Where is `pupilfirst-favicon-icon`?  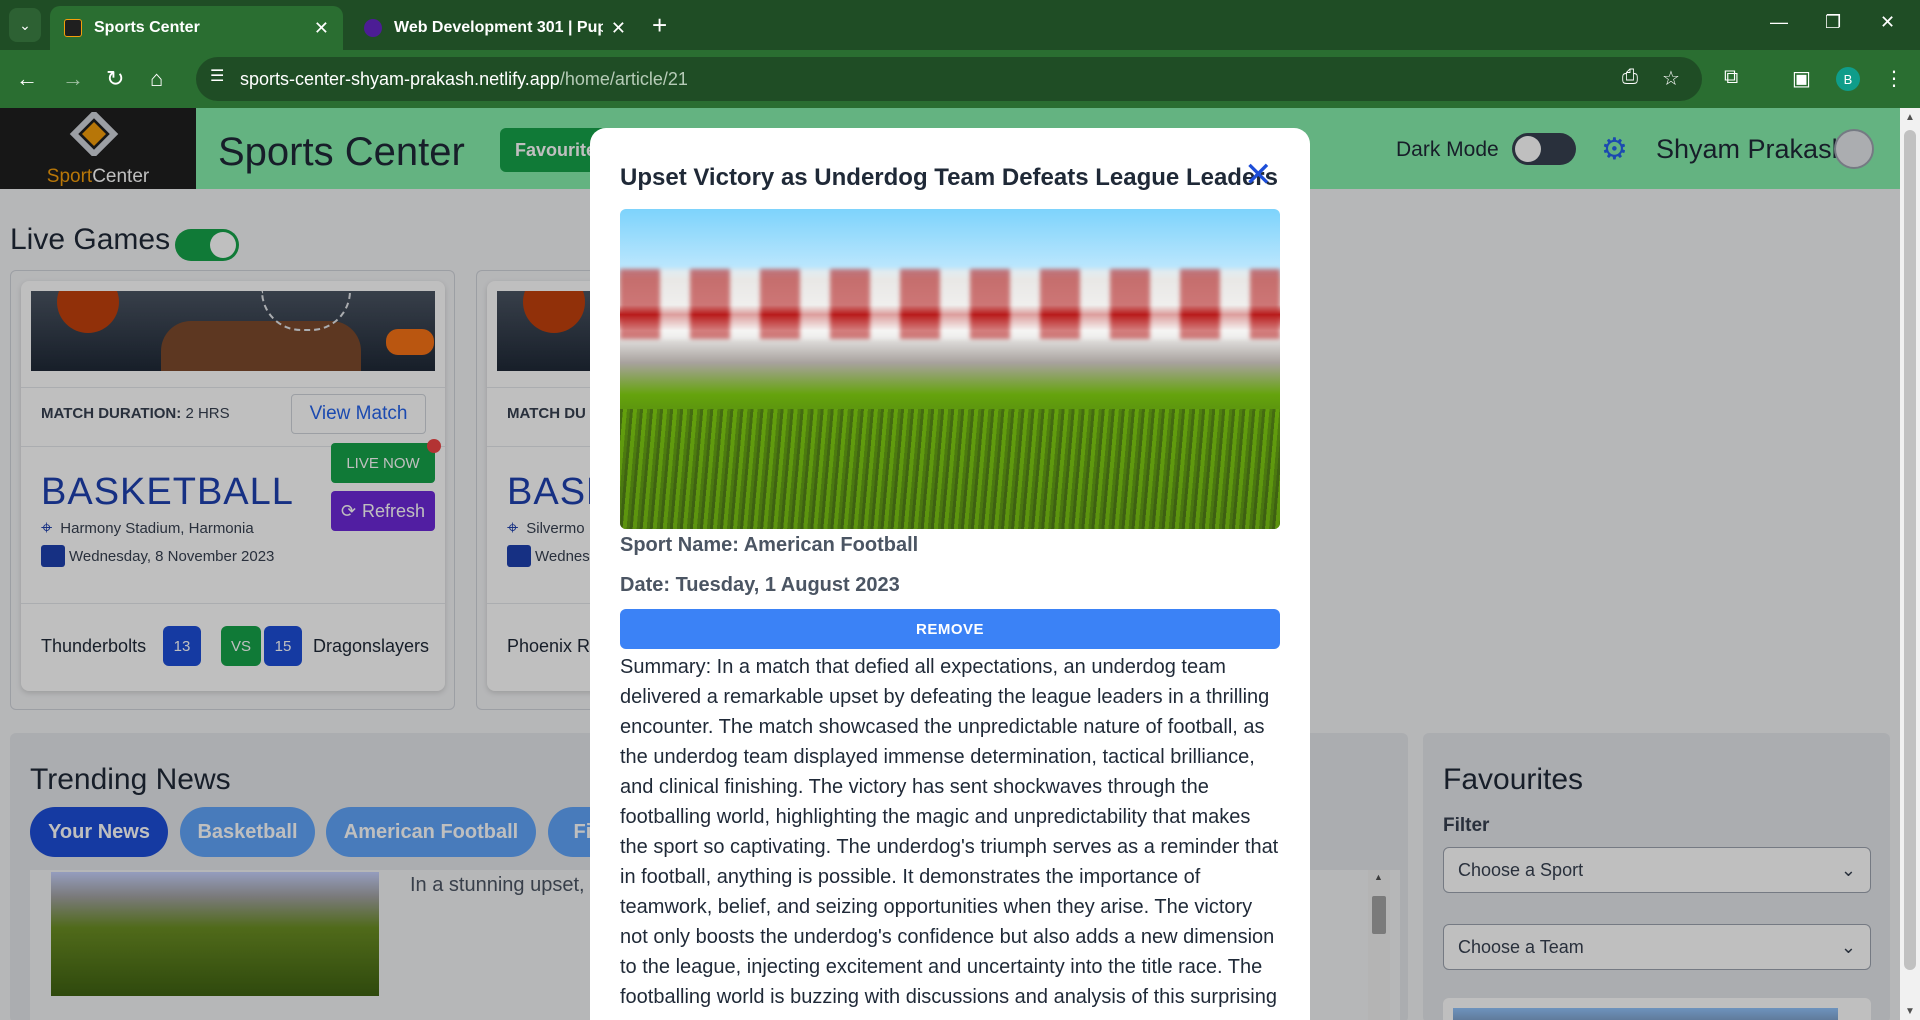
pupilfirst-favicon-icon is located at coordinates (373, 28).